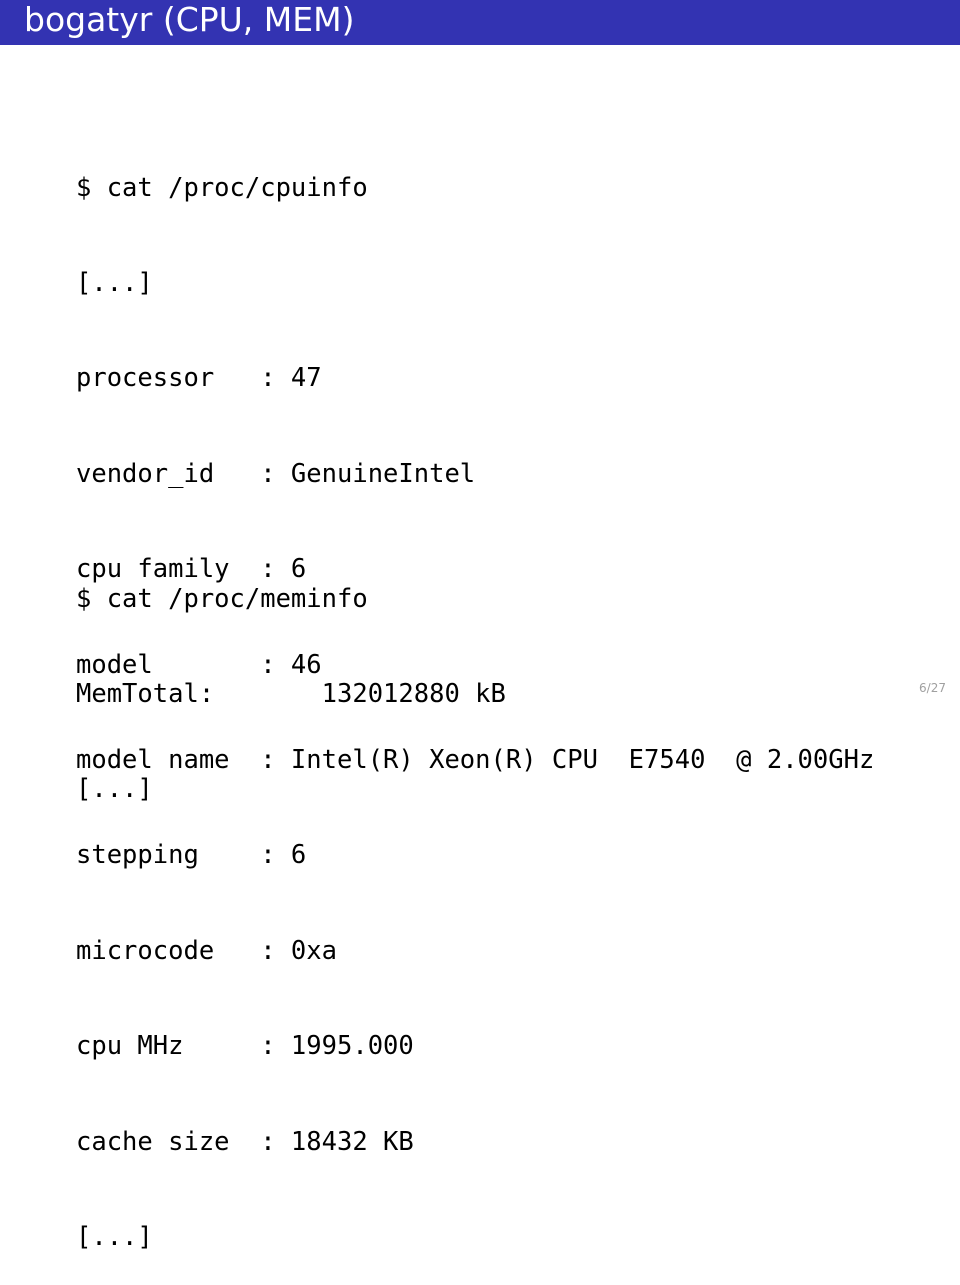 The width and height of the screenshot is (960, 1285). I want to click on cpuinfo-command: $ cat /proc/cpuinfo, so click(222, 187).